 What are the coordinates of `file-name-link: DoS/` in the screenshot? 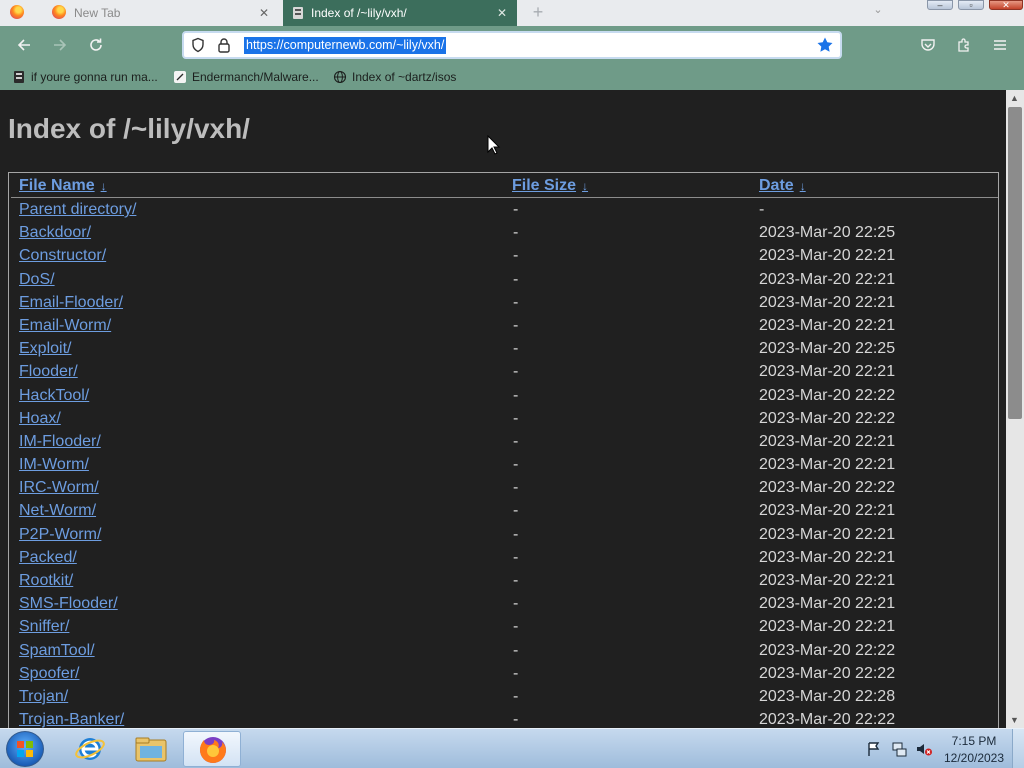 It's located at (37, 279).